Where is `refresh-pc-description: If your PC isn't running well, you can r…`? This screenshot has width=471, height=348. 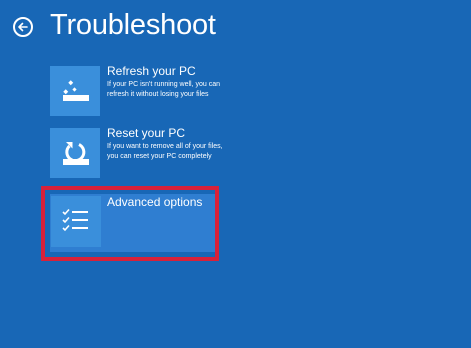
refresh-pc-description: If your PC isn't running well, you can r… is located at coordinates (164, 89).